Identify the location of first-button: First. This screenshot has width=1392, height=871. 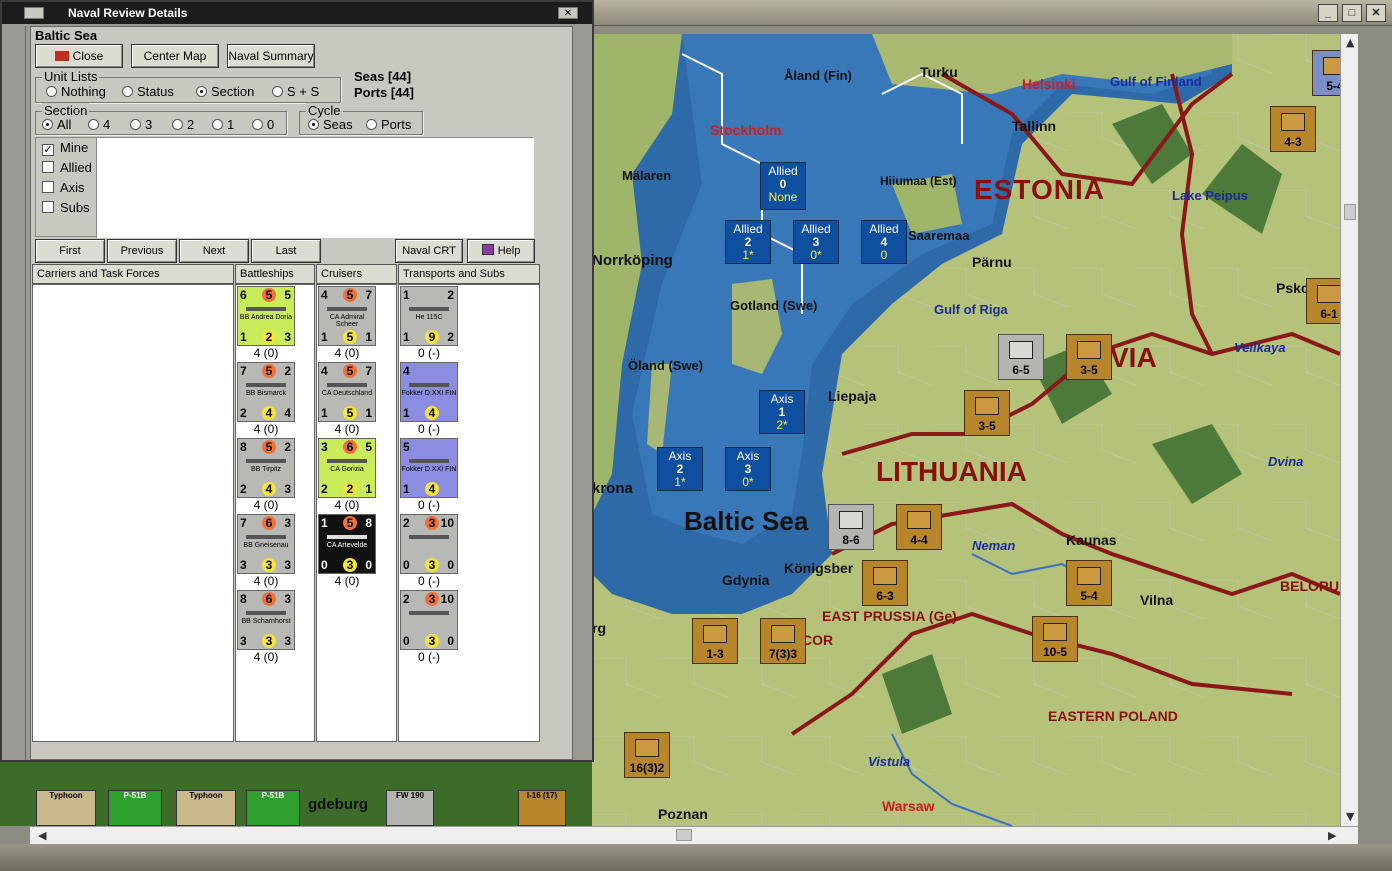
(70, 251).